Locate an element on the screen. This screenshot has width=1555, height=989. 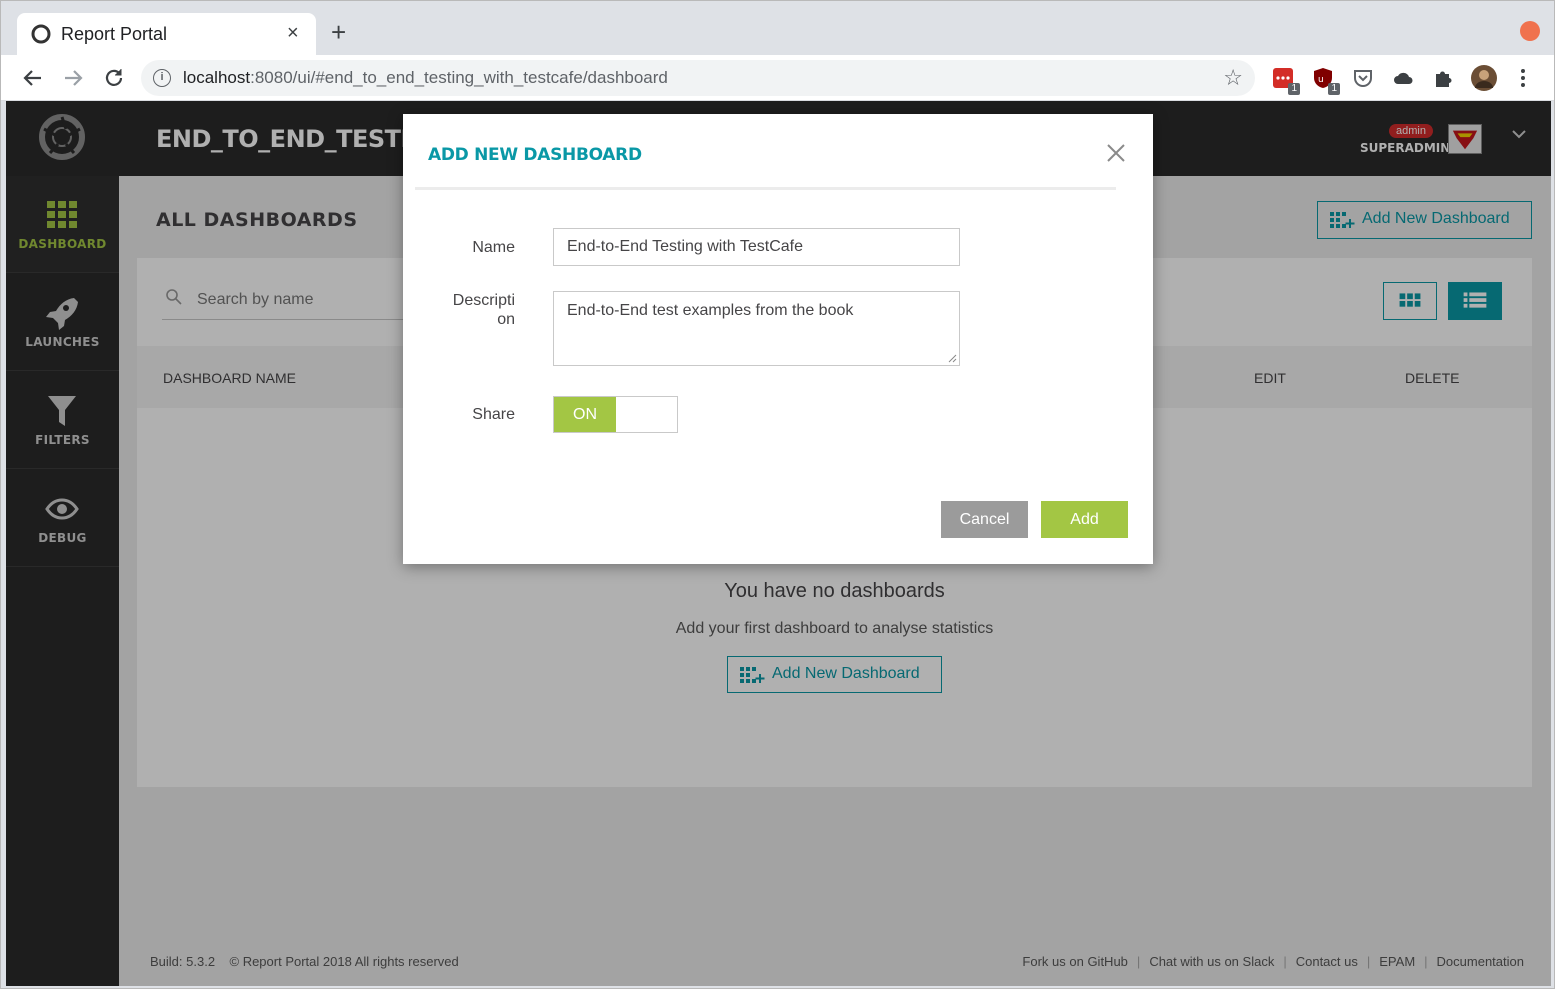
window-close-button is located at coordinates (1530, 31).